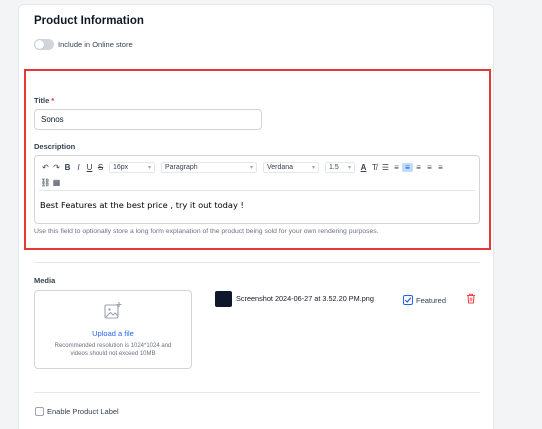 The height and width of the screenshot is (429, 542). I want to click on product-label-checkbox, so click(39, 411).